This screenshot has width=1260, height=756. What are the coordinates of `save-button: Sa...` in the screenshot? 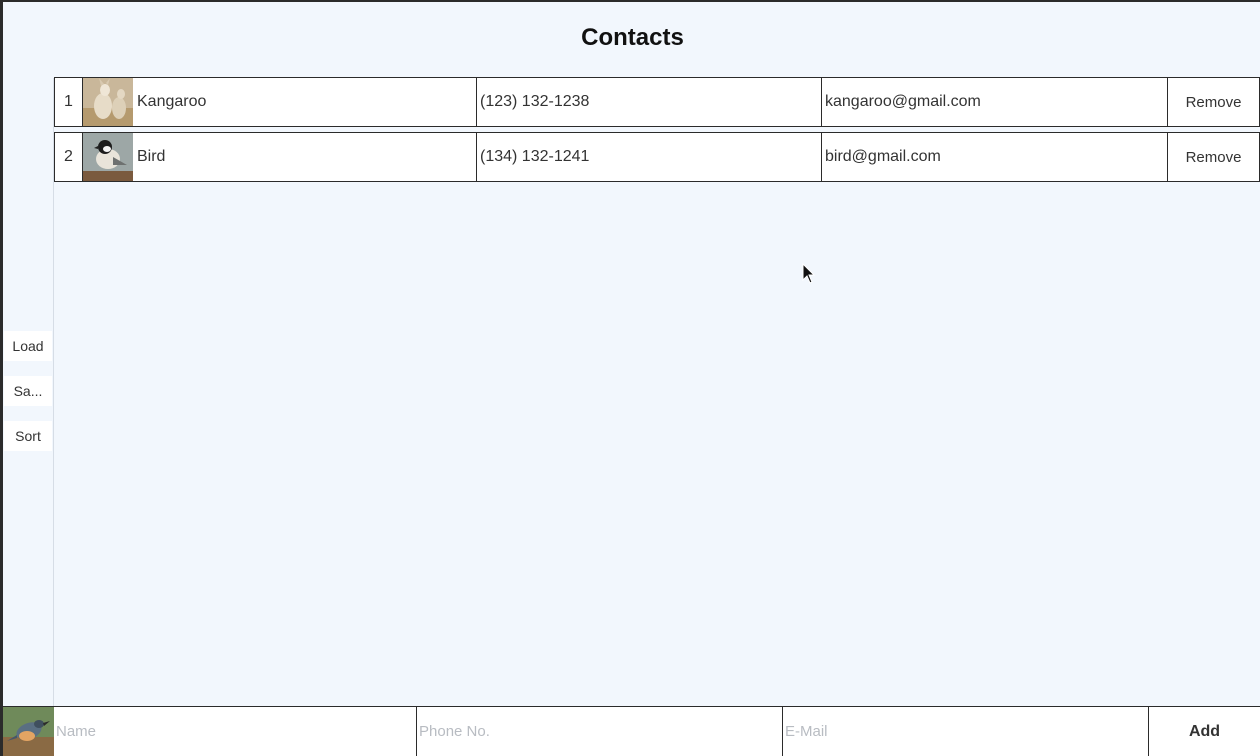 It's located at (28, 391).